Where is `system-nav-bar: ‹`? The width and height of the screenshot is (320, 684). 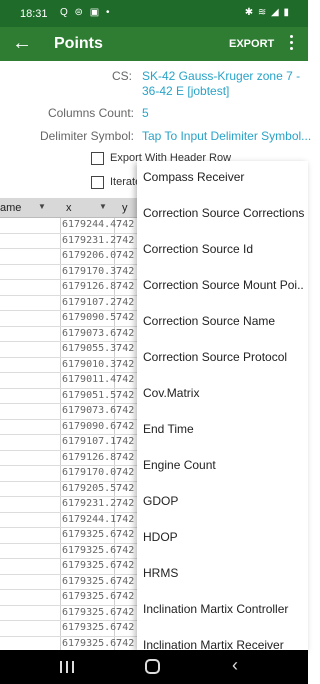
system-nav-bar: ‹ is located at coordinates (154, 667).